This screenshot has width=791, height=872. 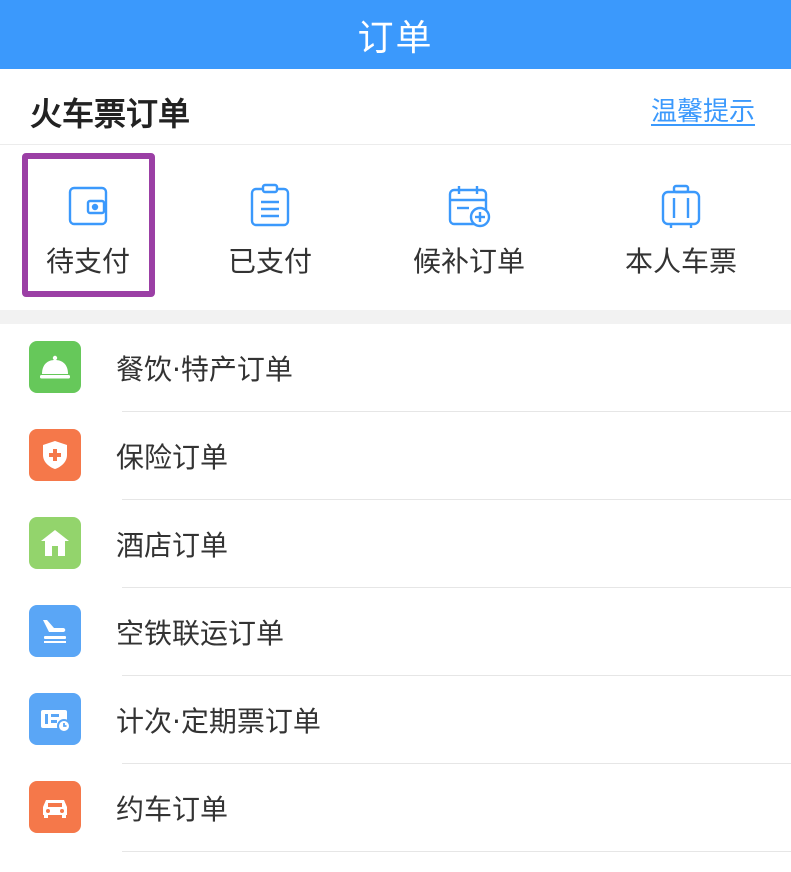 What do you see at coordinates (88, 228) in the screenshot?
I see `pending-payment-button: 待支付` at bounding box center [88, 228].